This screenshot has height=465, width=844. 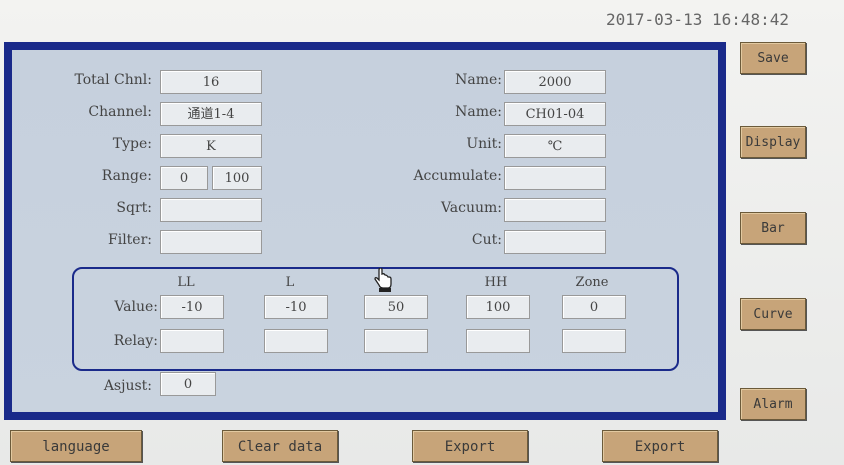 I want to click on sqrt-label: Sqrt:, so click(x=134, y=208).